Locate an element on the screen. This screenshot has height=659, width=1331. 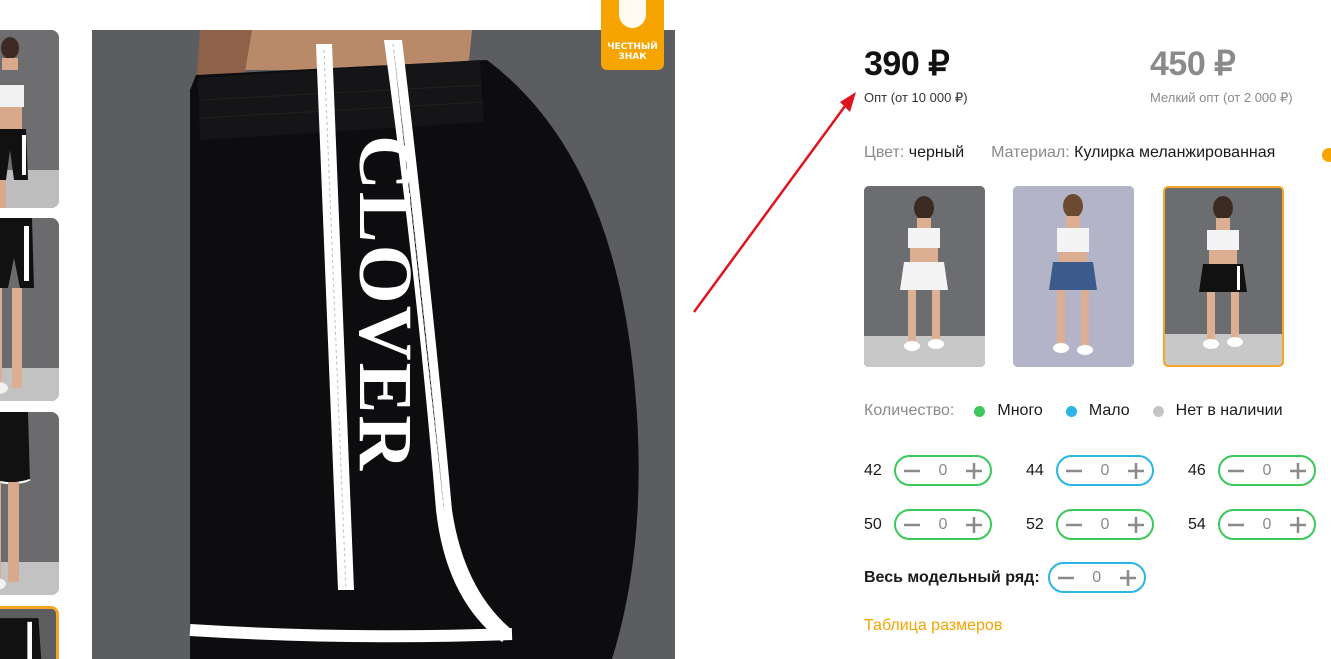
small-wholesale-price-caption: Мелкий опт (от 2 000 ₽) is located at coordinates (1221, 97).